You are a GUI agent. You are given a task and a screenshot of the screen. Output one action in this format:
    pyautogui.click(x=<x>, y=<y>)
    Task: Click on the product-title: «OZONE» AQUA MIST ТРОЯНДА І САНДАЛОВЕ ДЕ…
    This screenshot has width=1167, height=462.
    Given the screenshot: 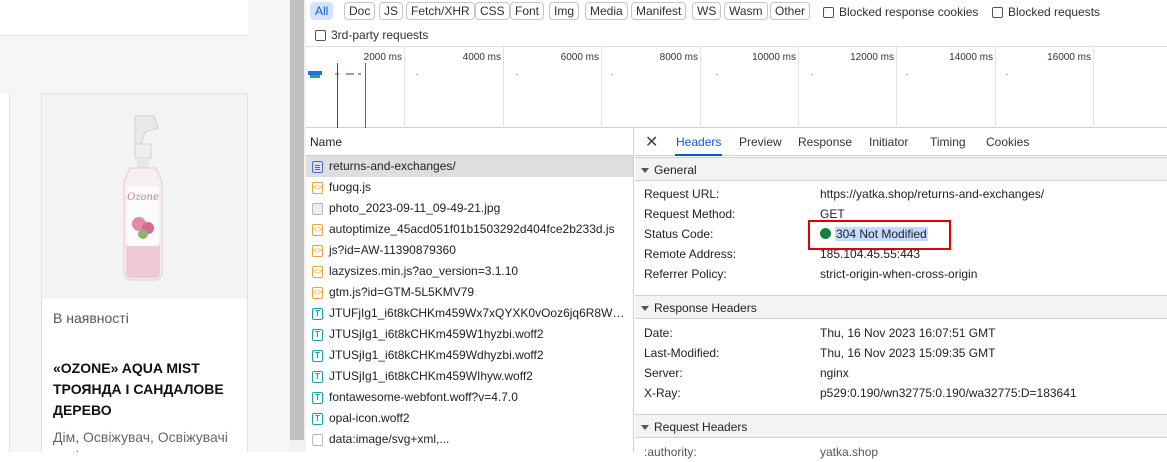 What is the action you would take?
    pyautogui.click(x=148, y=389)
    